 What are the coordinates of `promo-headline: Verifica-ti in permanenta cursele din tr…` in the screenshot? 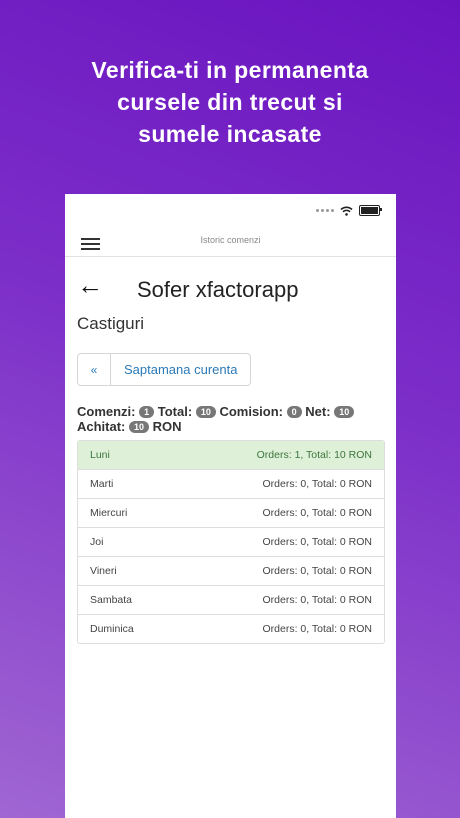 It's located at (230, 102).